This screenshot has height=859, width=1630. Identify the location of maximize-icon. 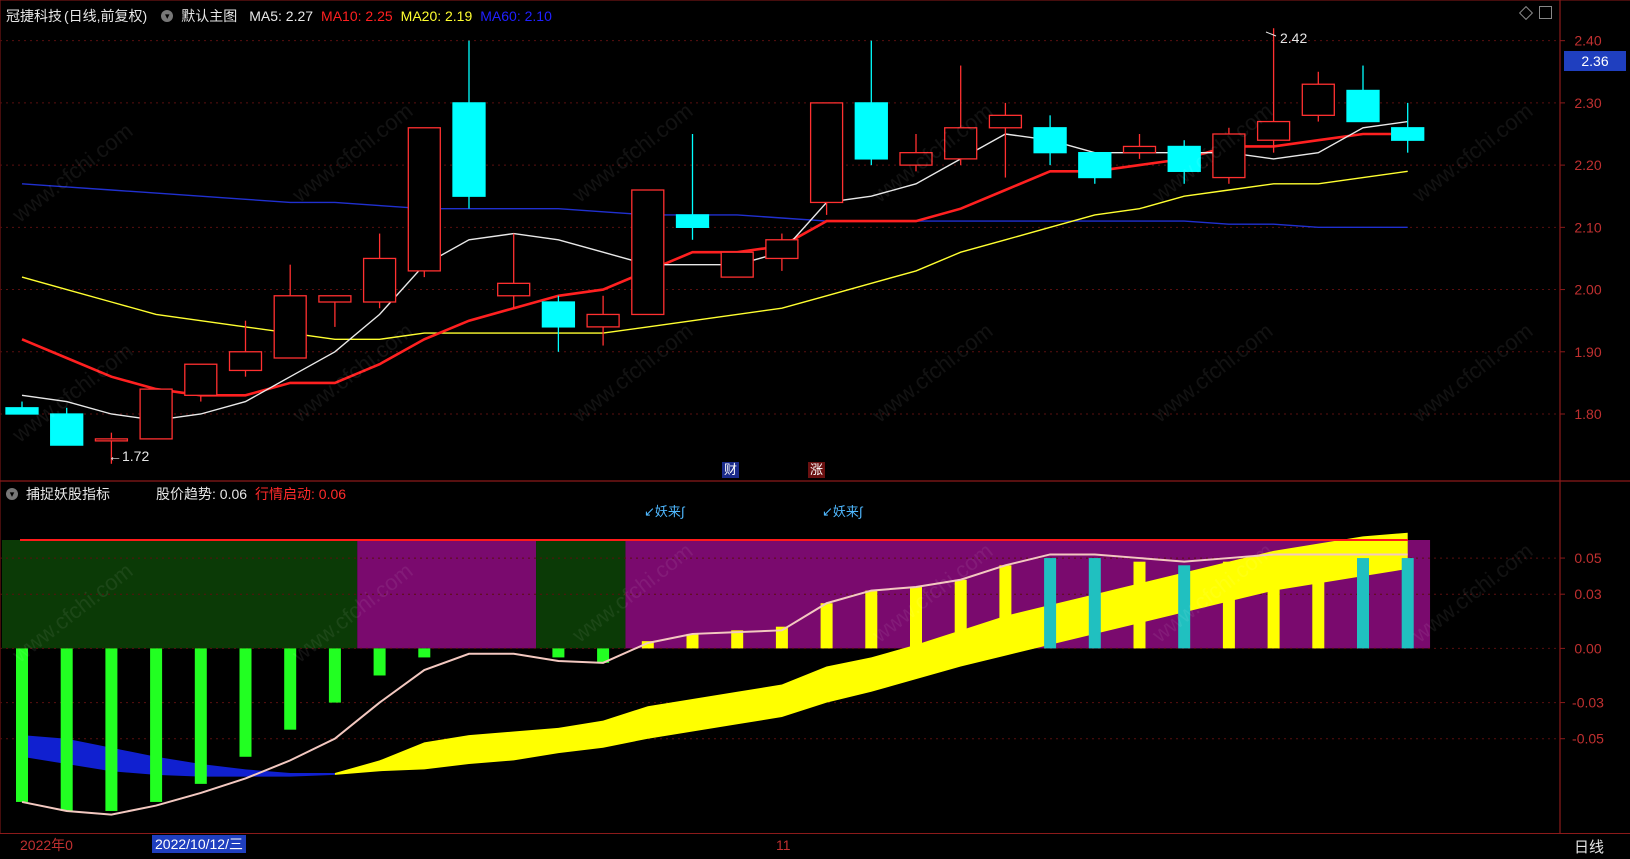
(1545, 12).